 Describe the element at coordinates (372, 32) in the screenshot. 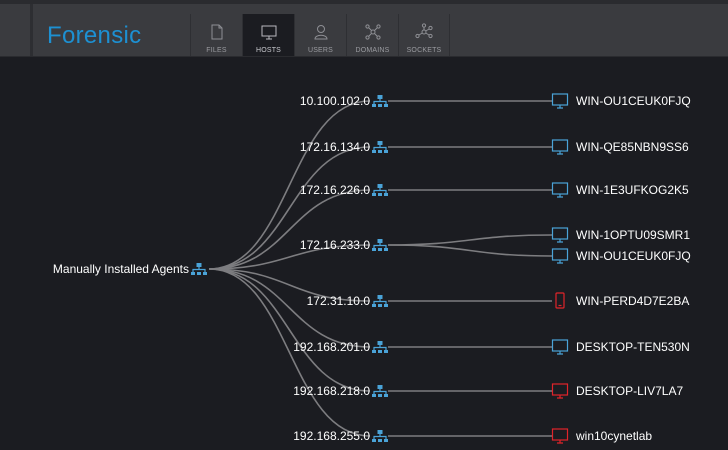

I see `domains-icon` at that location.